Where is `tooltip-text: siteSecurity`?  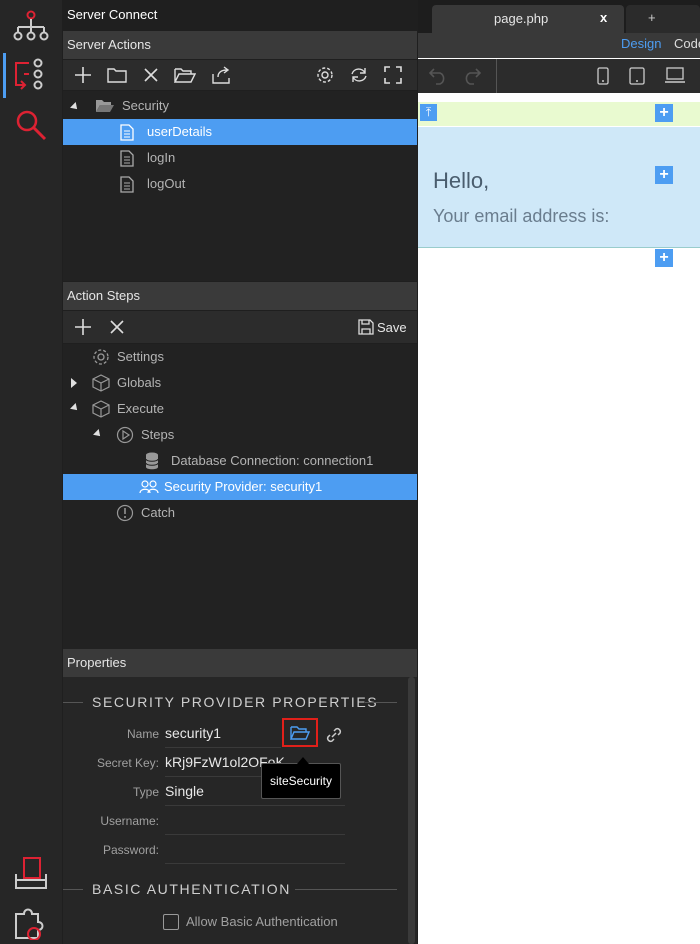
tooltip-text: siteSecurity is located at coordinates (301, 781).